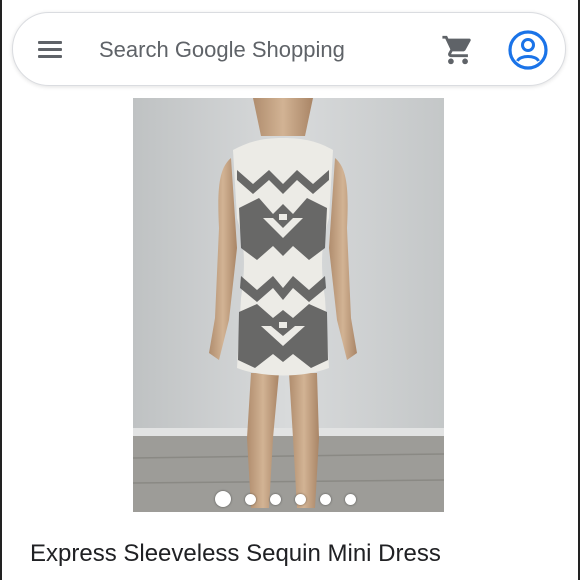 The image size is (580, 580). What do you see at coordinates (235, 553) in the screenshot?
I see `product-title: Express Sleeveless Sequin Mini Dress` at bounding box center [235, 553].